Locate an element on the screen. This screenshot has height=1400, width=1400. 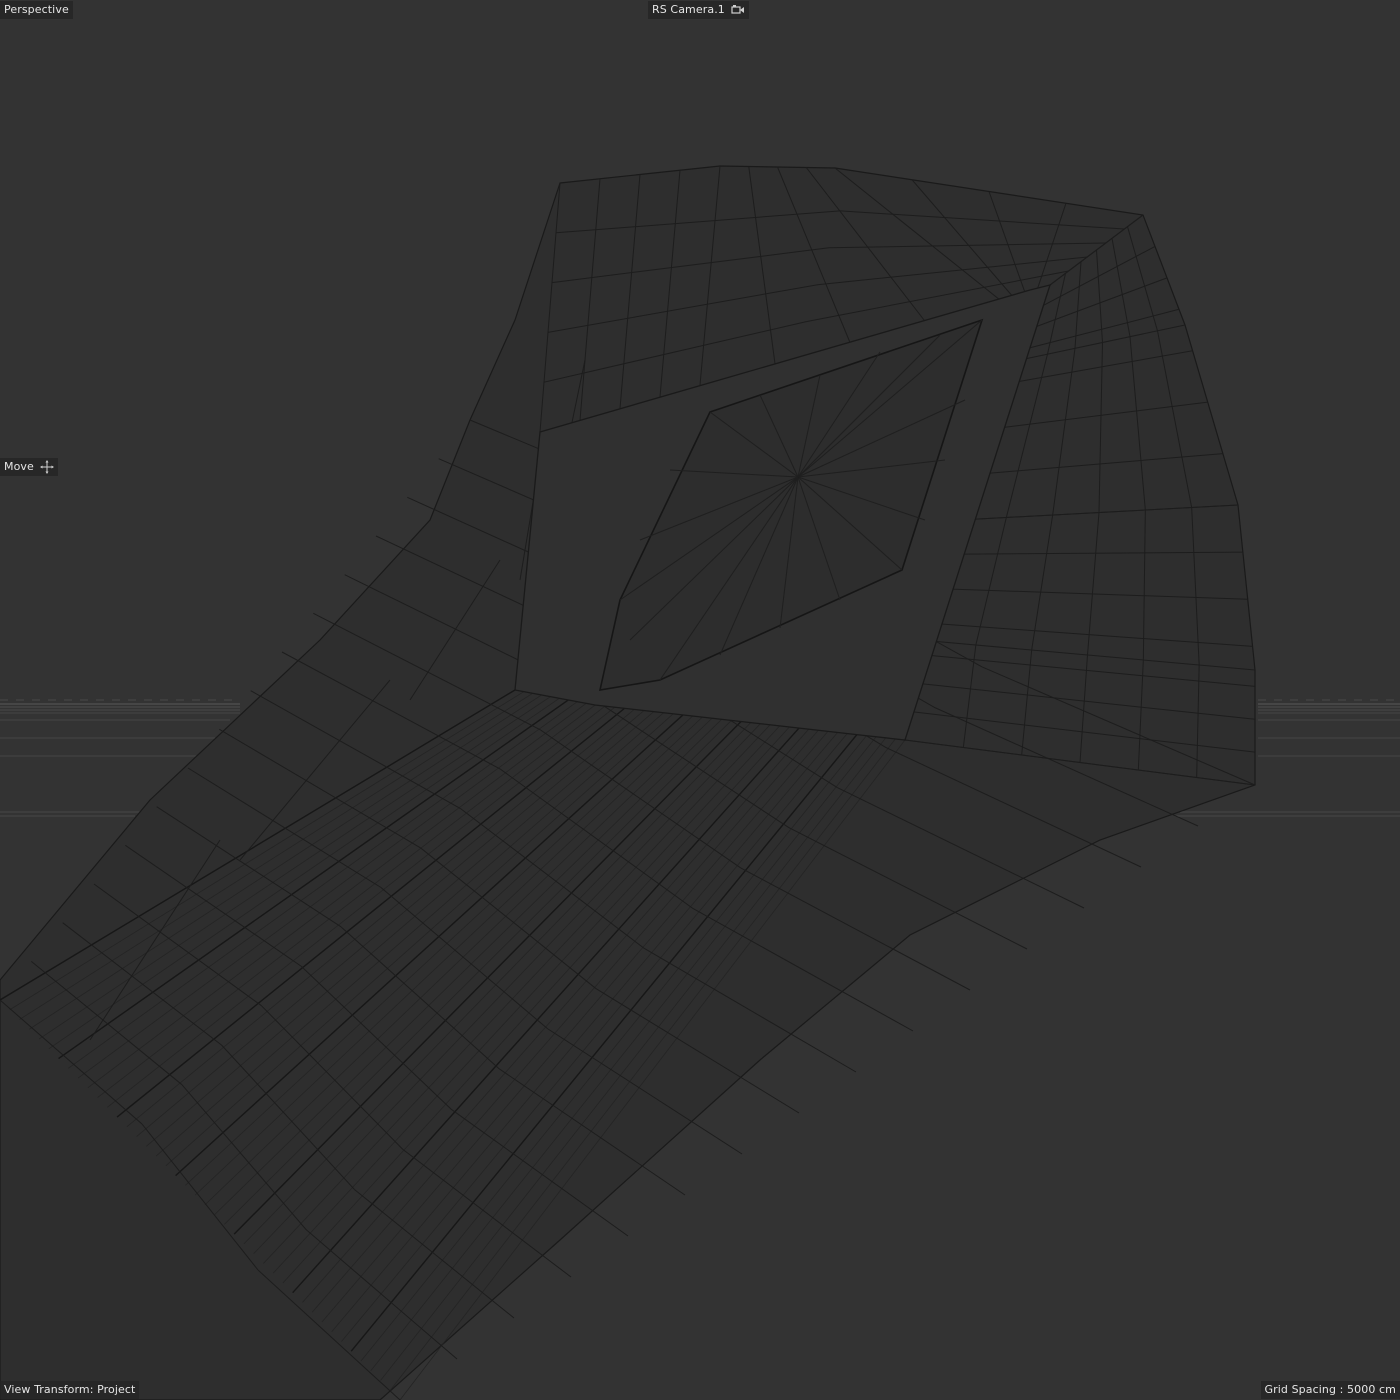
grid-spacing-label: Grid Spacing : 5000 cm is located at coordinates (1330, 1390).